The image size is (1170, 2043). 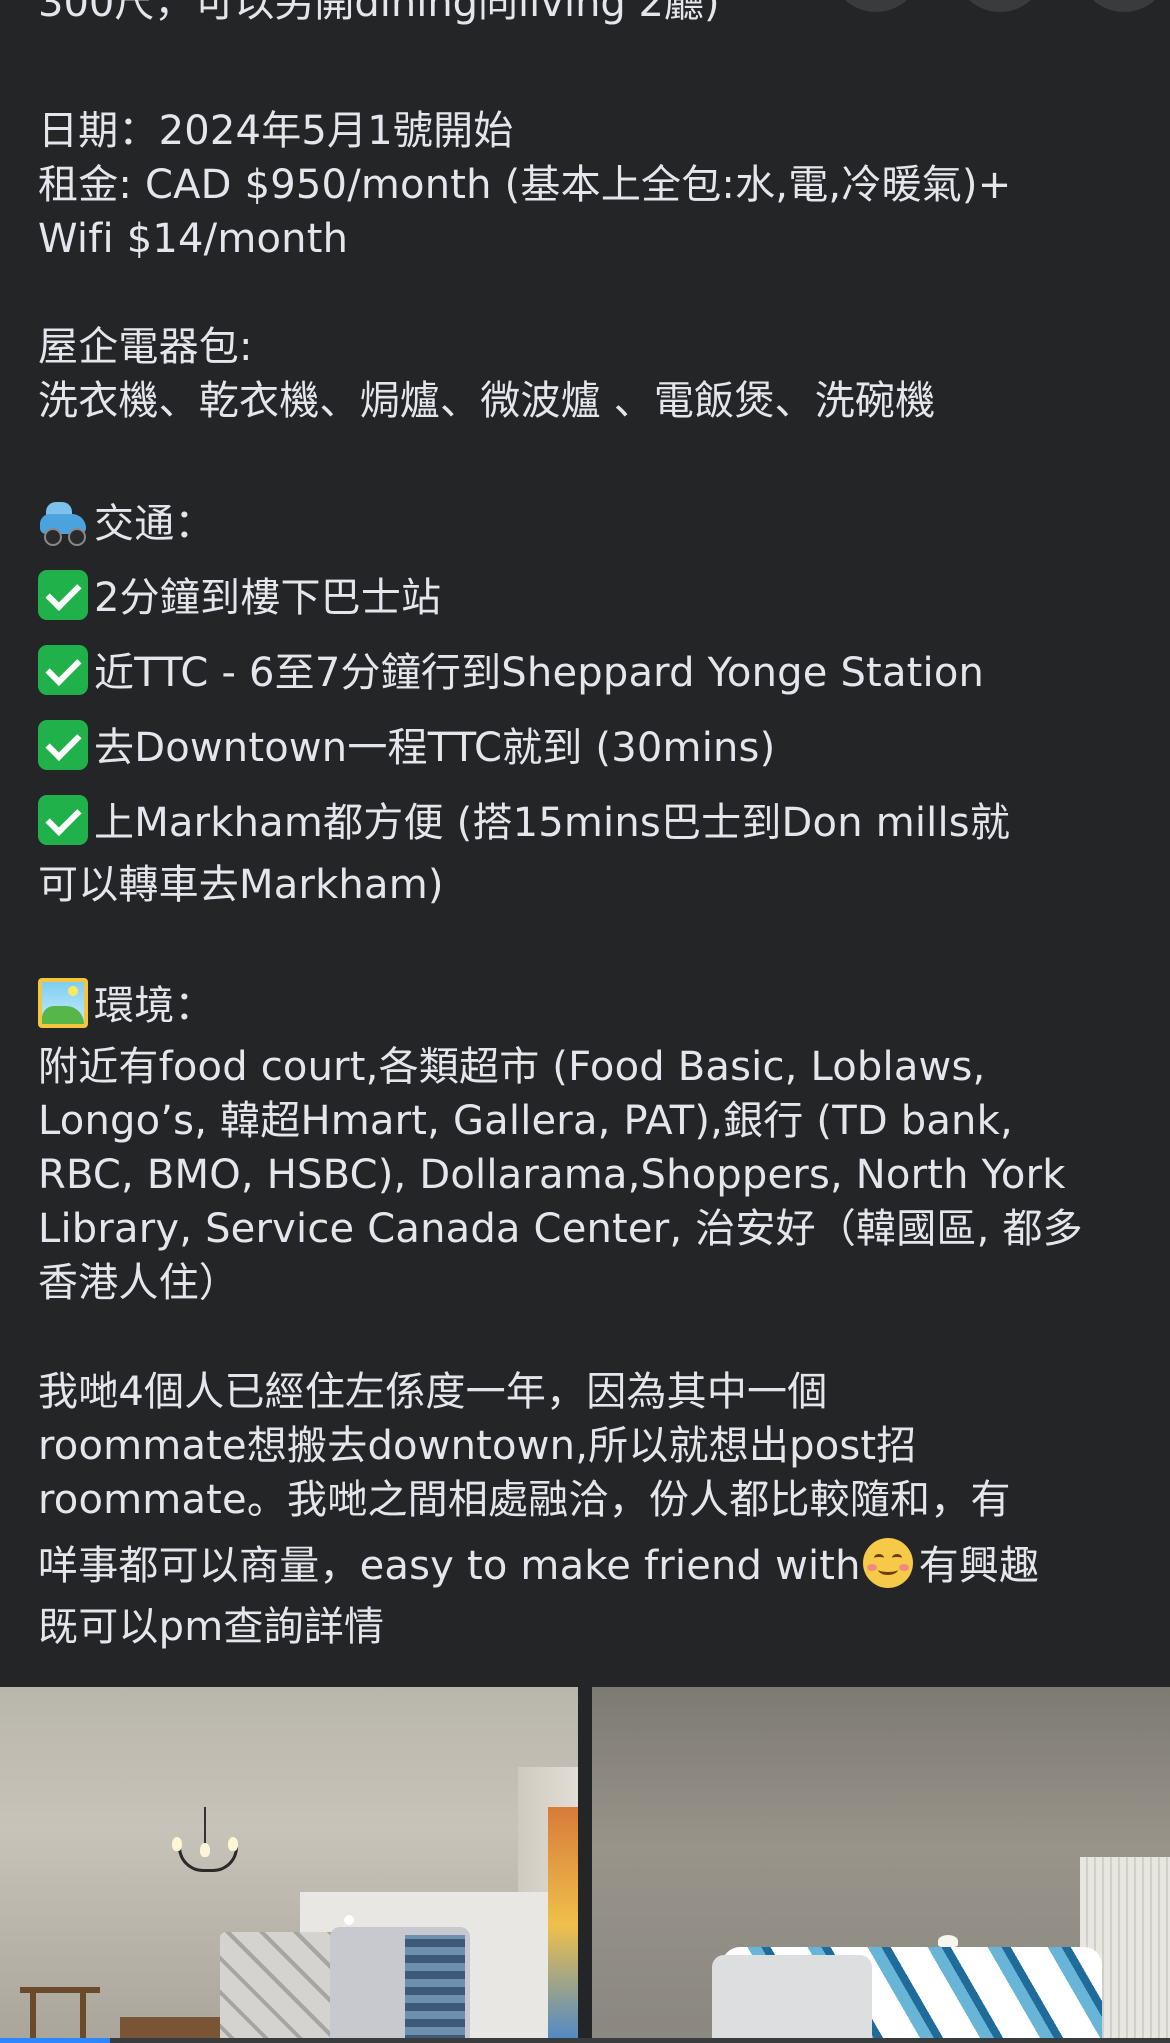 I want to click on about-line: 既可以pm查詢詳情, so click(x=211, y=1627).